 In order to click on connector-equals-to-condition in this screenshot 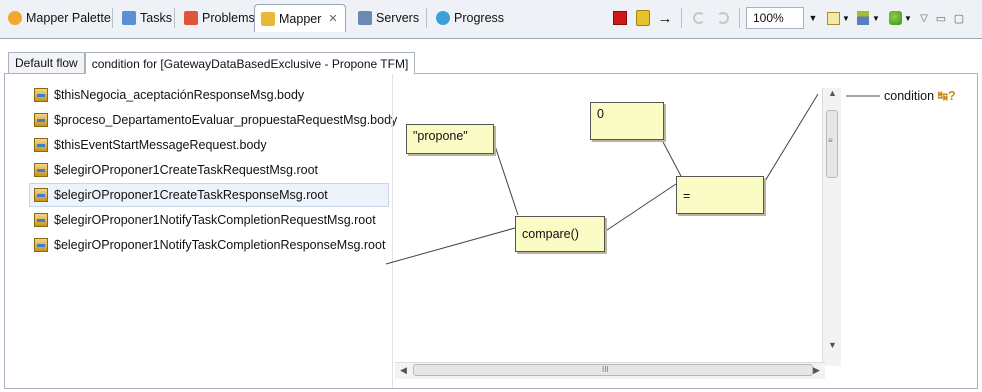, I will do `click(790, 140)`.